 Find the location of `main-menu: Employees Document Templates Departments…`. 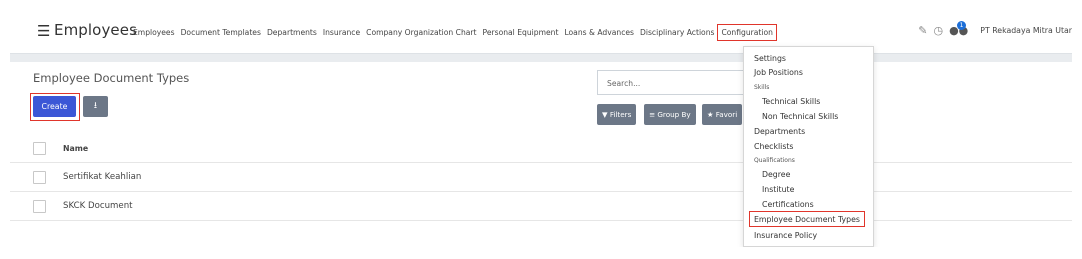

main-menu: Employees Document Templates Departments… is located at coordinates (455, 32).